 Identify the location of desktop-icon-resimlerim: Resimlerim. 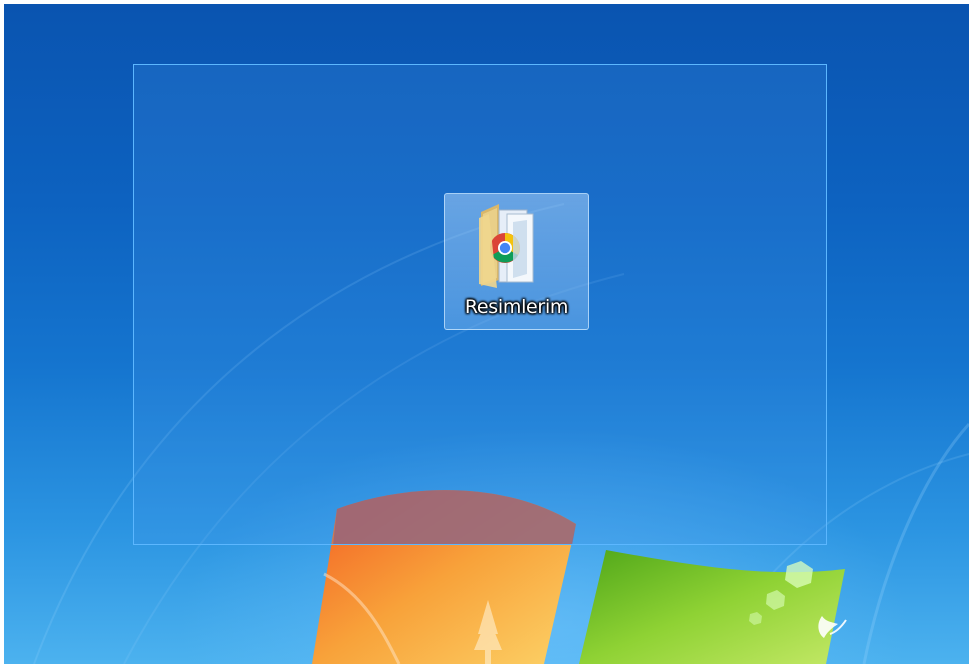
(516, 261).